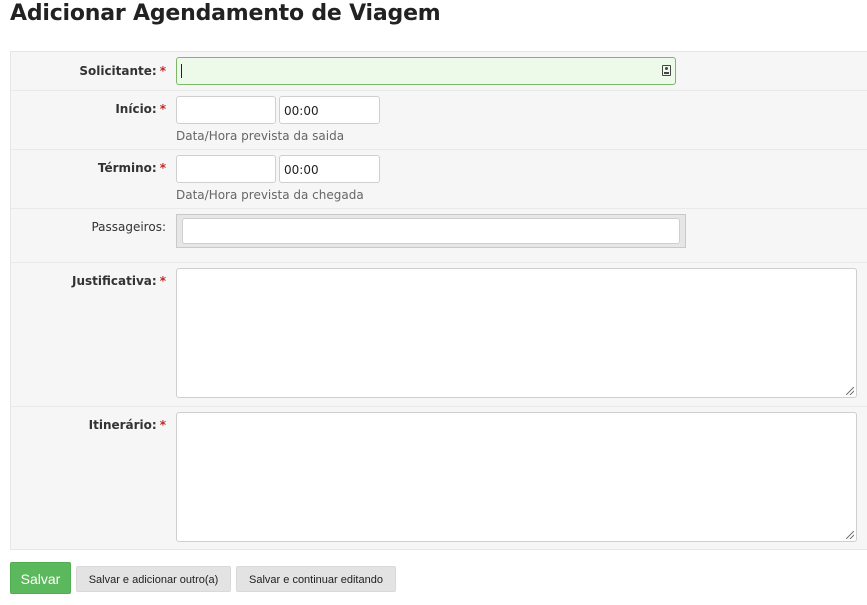 The image size is (867, 605). Describe the element at coordinates (329, 110) in the screenshot. I see `inicio-time-input: 00:00` at that location.